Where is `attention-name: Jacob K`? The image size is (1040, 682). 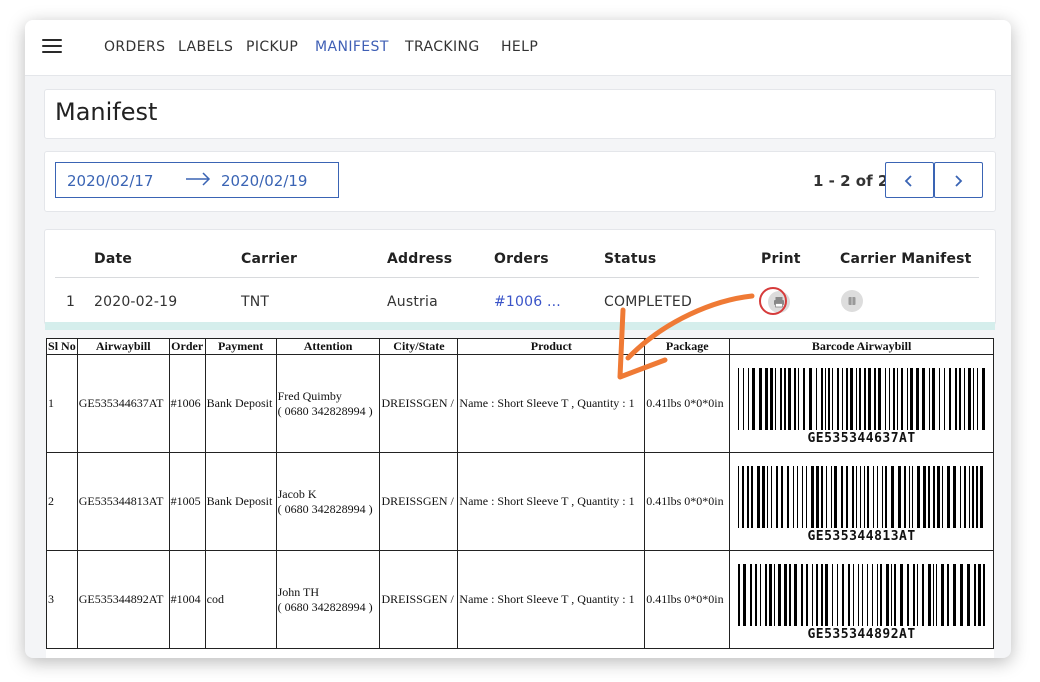
attention-name: Jacob K is located at coordinates (297, 493).